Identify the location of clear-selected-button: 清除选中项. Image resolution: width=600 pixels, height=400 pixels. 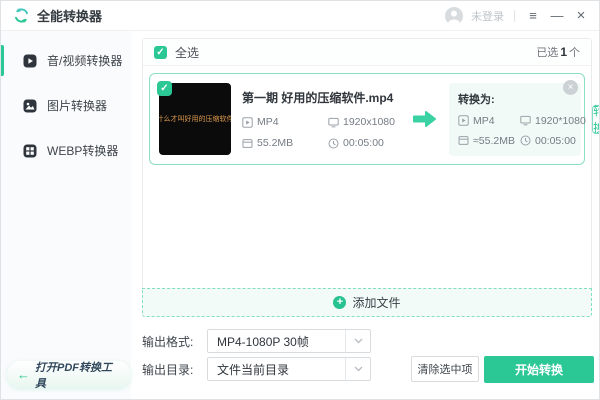
(445, 369).